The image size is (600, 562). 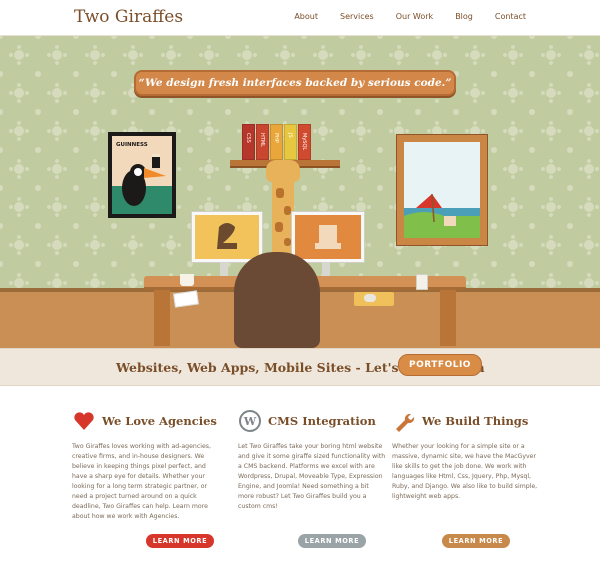 I want to click on giraffe-head, so click(x=283, y=171).